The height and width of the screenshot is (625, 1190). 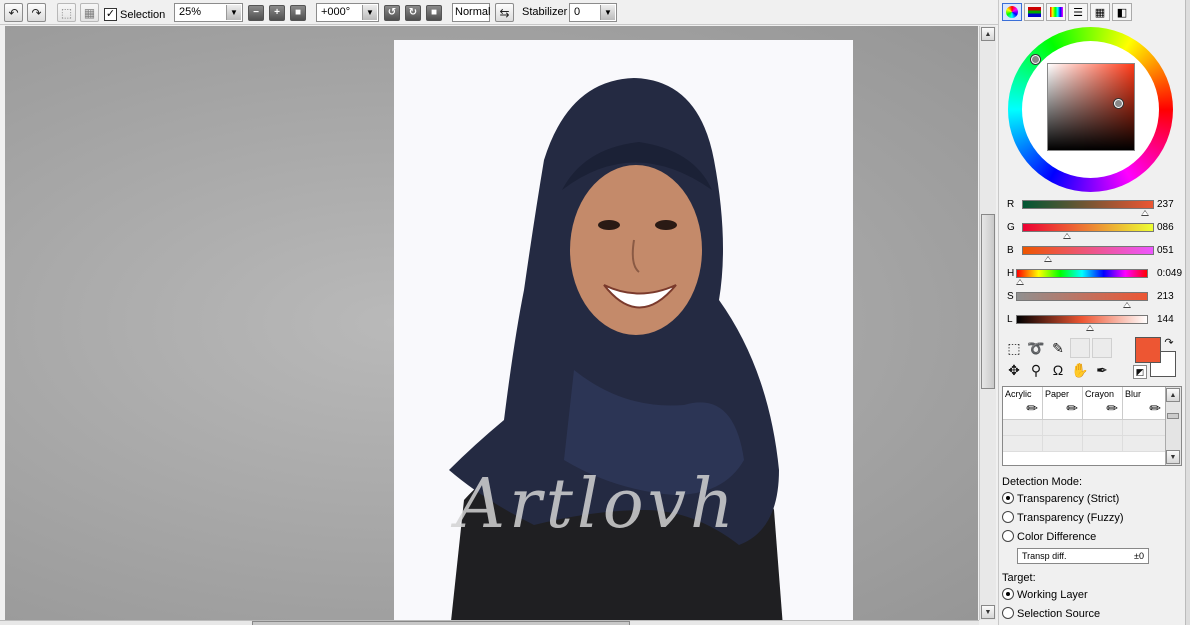 What do you see at coordinates (1058, 370) in the screenshot?
I see `rotate-icon: Ω` at bounding box center [1058, 370].